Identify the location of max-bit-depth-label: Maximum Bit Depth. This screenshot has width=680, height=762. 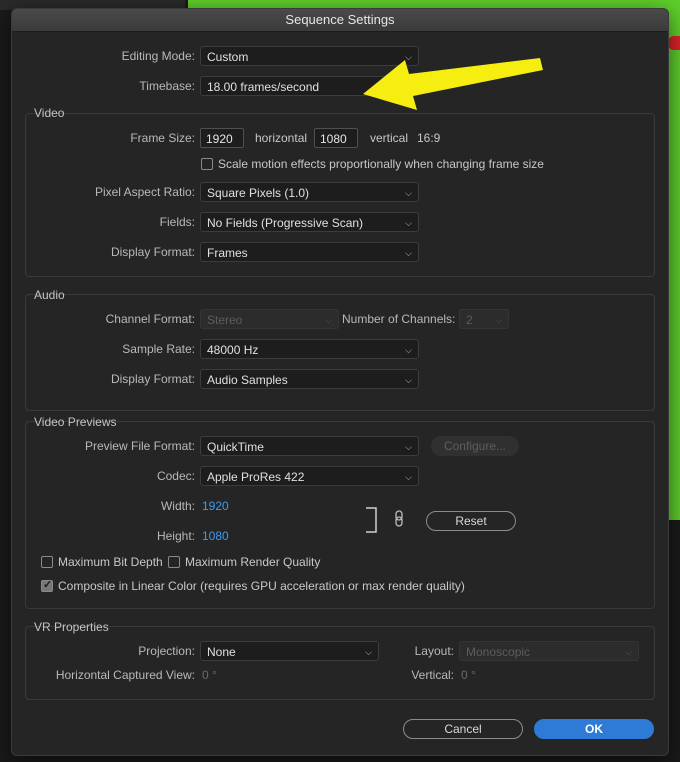
(110, 562).